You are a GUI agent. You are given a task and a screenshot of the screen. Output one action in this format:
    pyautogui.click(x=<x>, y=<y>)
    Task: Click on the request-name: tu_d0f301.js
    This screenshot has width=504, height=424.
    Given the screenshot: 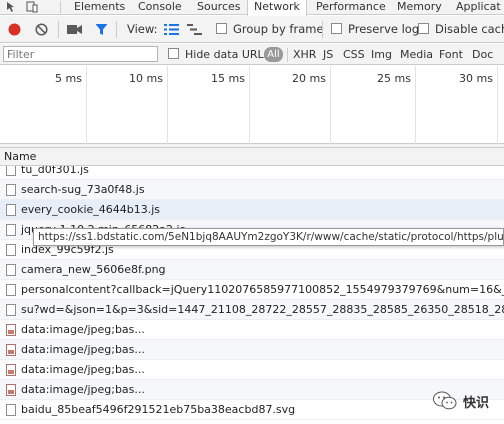 What is the action you would take?
    pyautogui.click(x=55, y=171)
    